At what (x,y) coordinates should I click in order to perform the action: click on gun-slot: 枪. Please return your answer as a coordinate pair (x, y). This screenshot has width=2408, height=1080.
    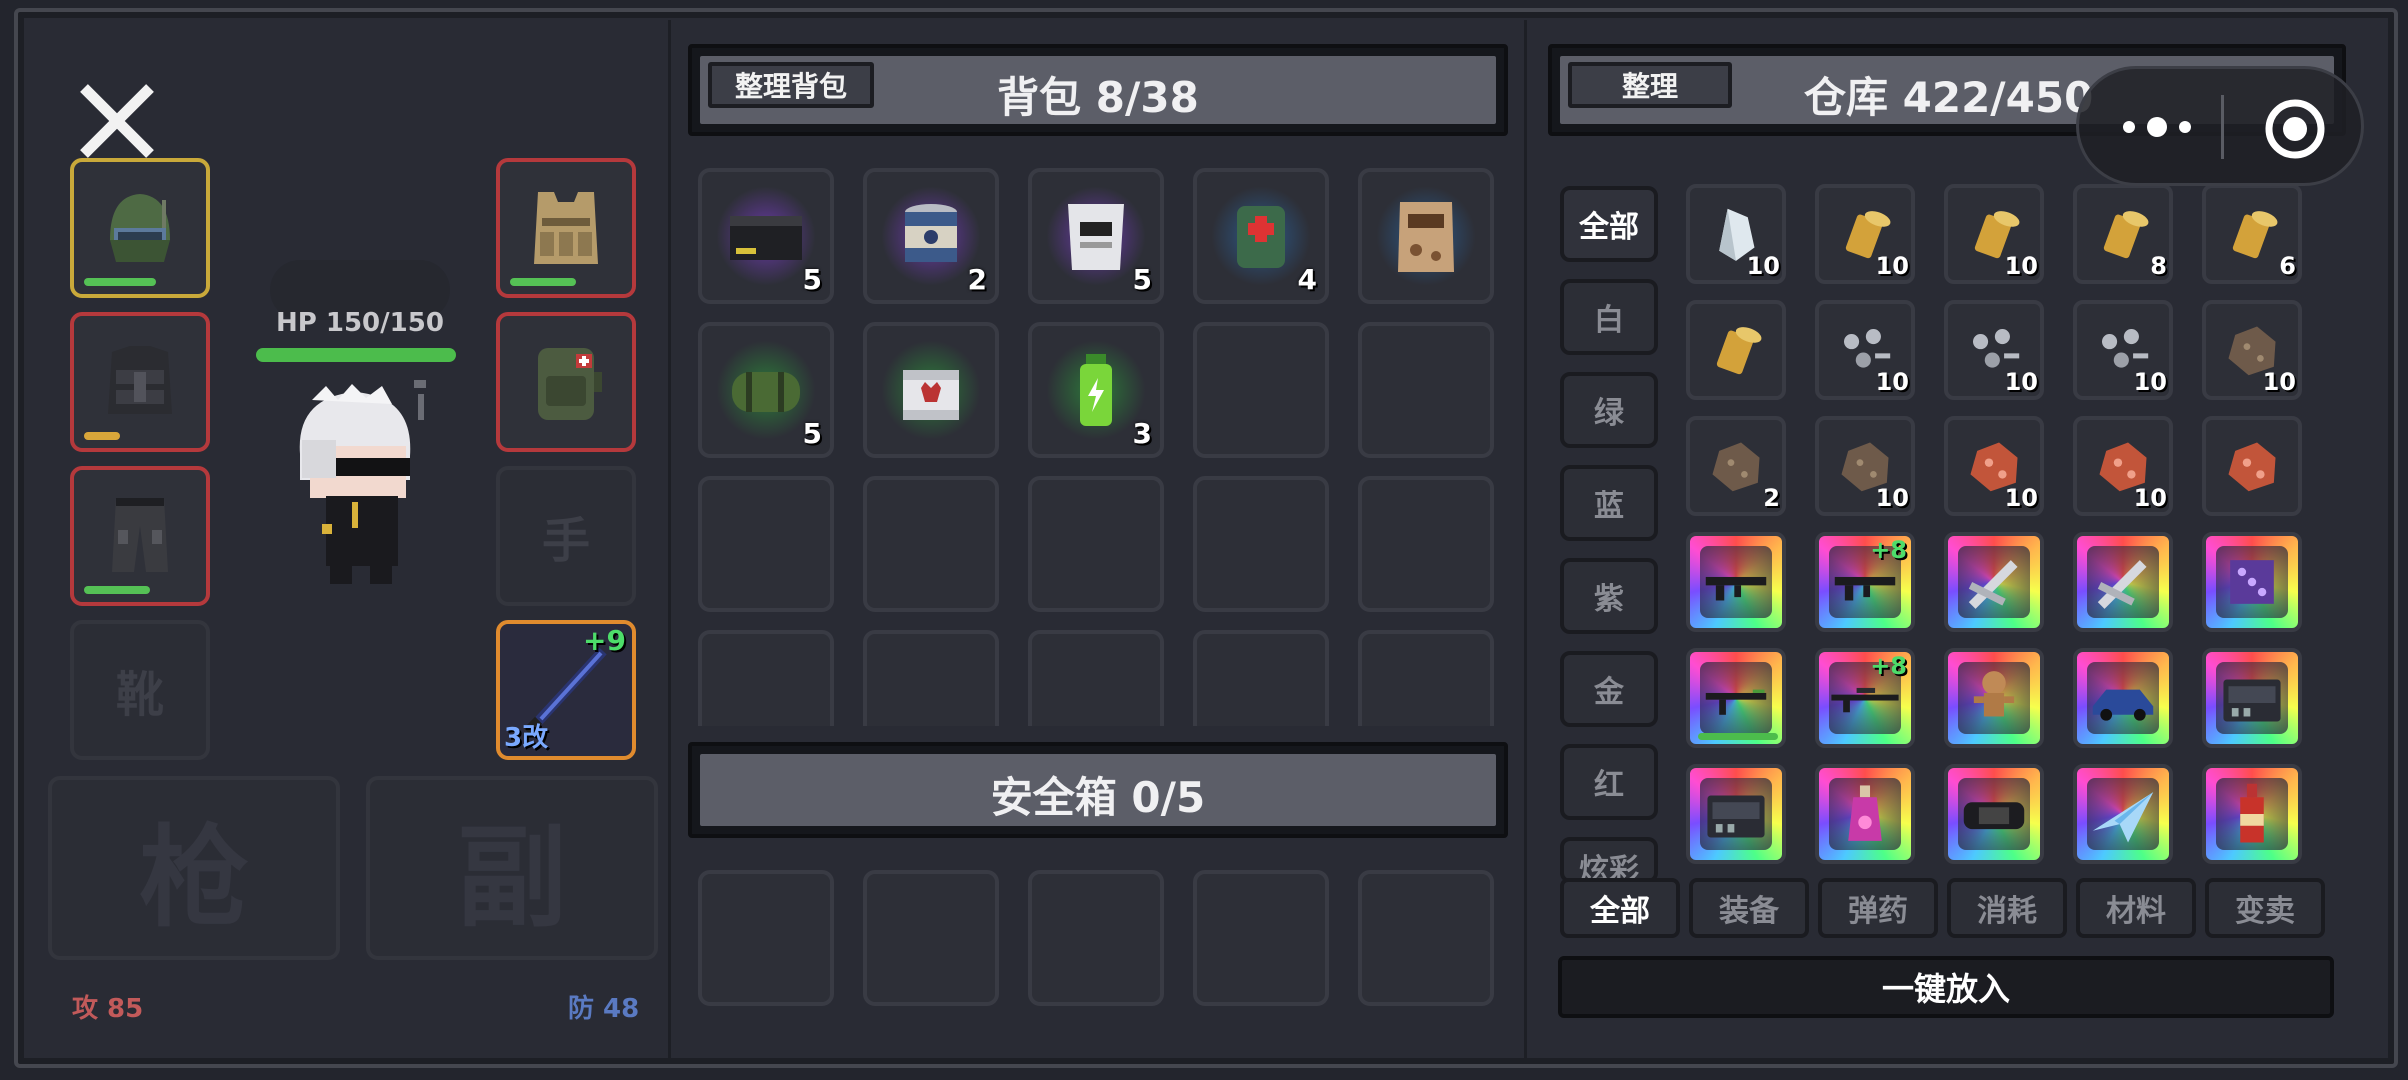
    Looking at the image, I should click on (194, 868).